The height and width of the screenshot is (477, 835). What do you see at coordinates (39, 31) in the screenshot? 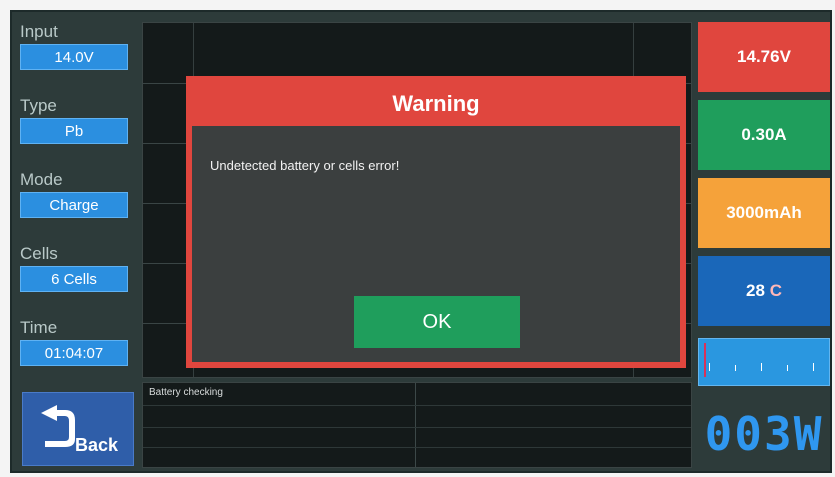
I see `field-label: Input` at bounding box center [39, 31].